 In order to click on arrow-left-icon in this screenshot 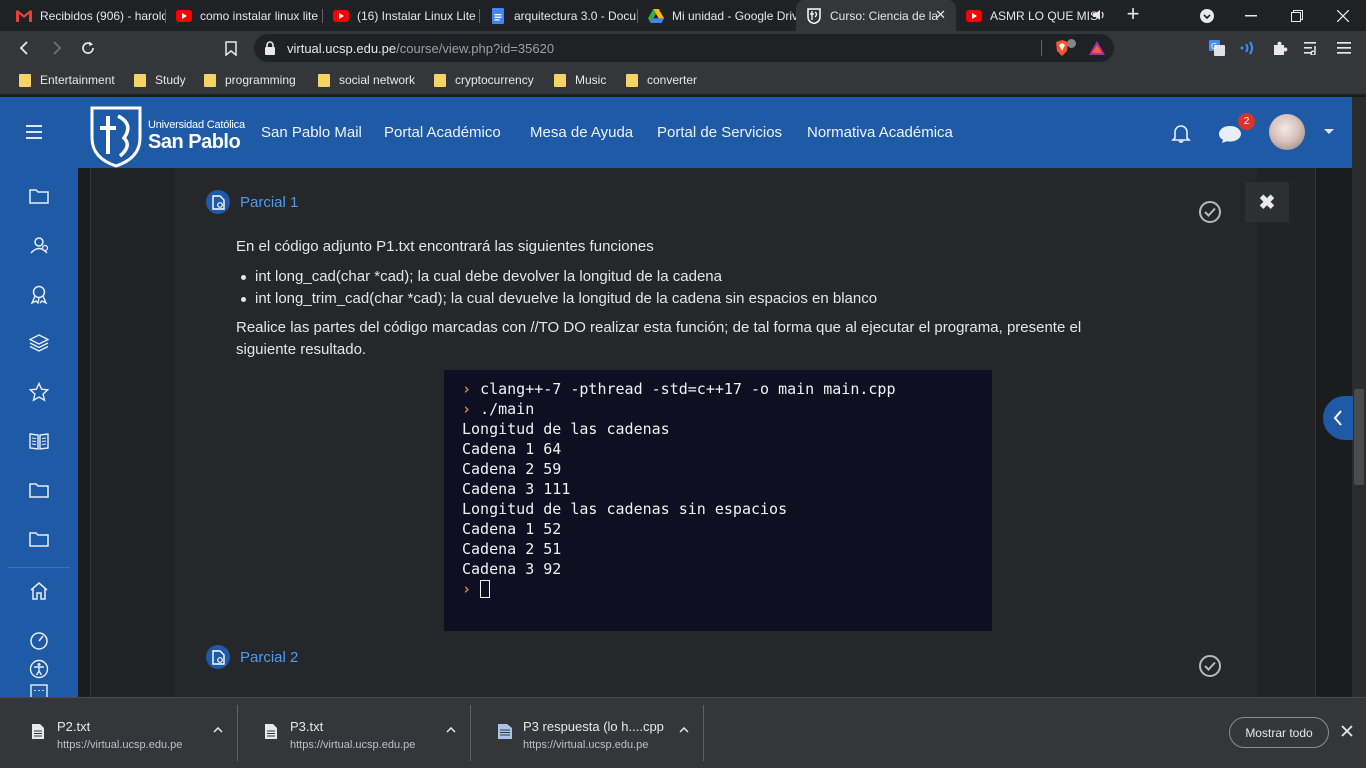, I will do `click(23, 48)`.